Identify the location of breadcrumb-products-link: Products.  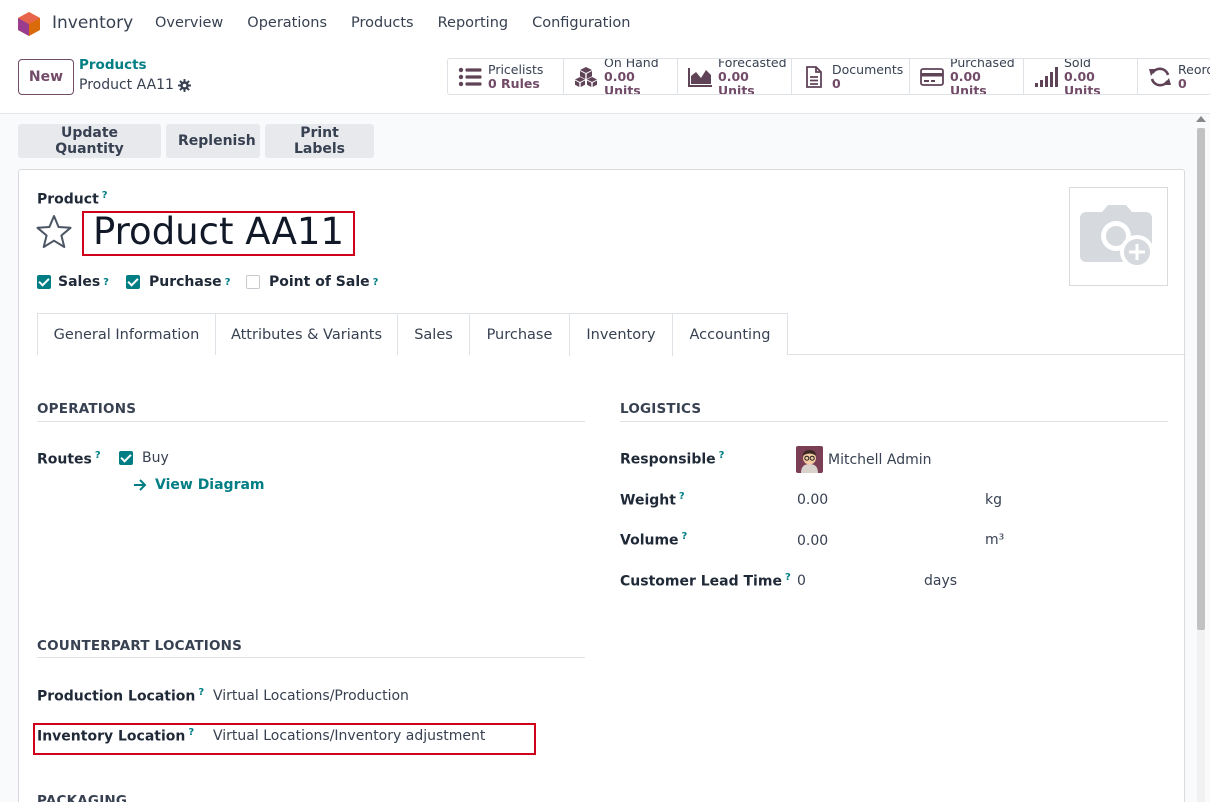
(113, 65).